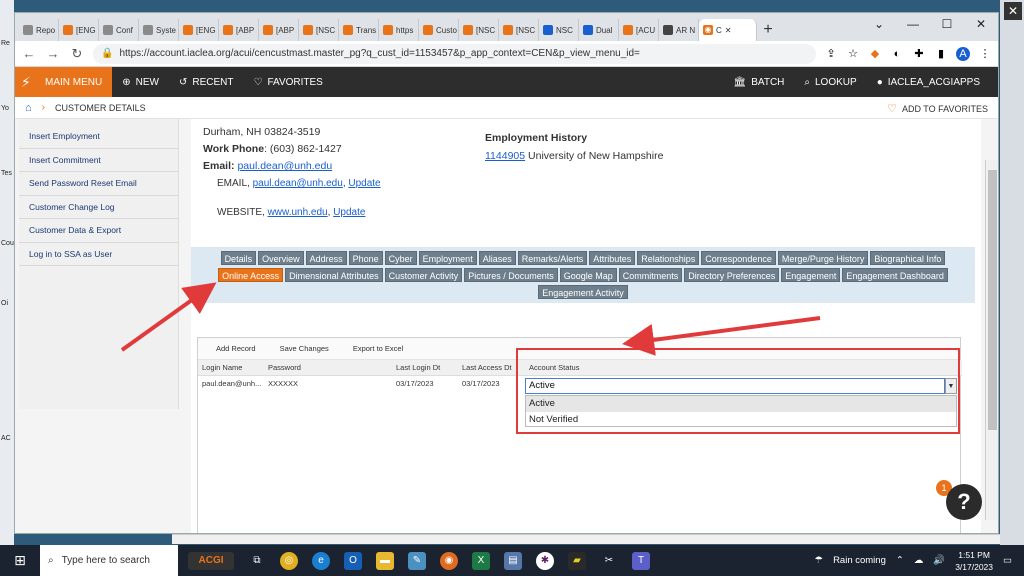 The height and width of the screenshot is (576, 1024). I want to click on sidepanel-icon: ▮, so click(941, 54).